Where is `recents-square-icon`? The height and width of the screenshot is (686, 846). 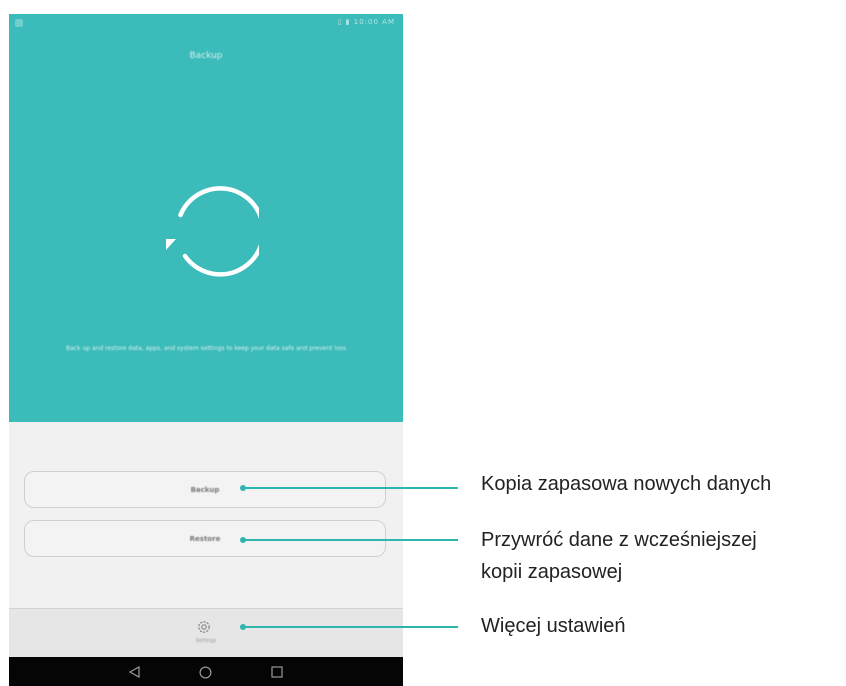
recents-square-icon is located at coordinates (277, 672).